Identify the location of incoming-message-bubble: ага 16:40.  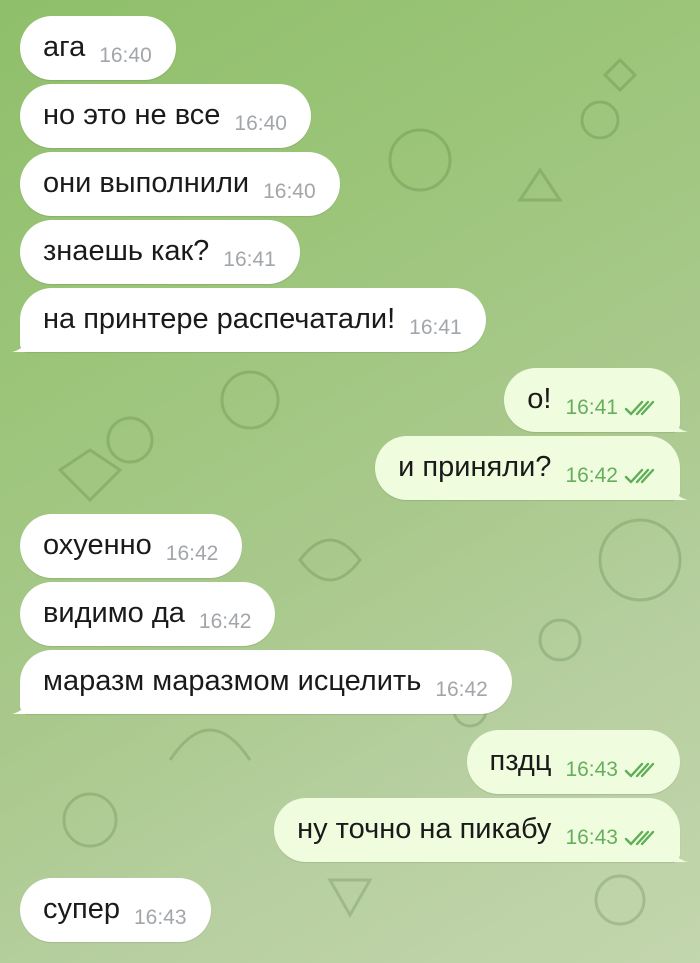
(98, 48).